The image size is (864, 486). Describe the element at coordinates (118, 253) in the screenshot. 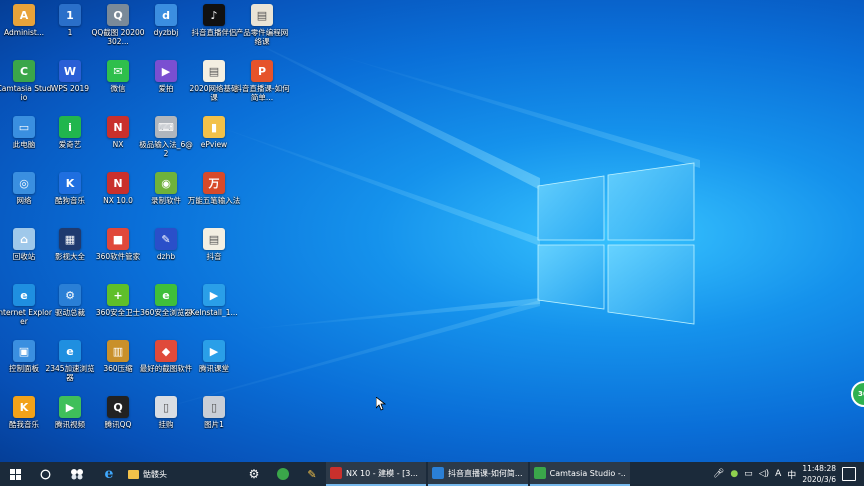

I see `desktop-icon: ■ 360软件管家` at that location.